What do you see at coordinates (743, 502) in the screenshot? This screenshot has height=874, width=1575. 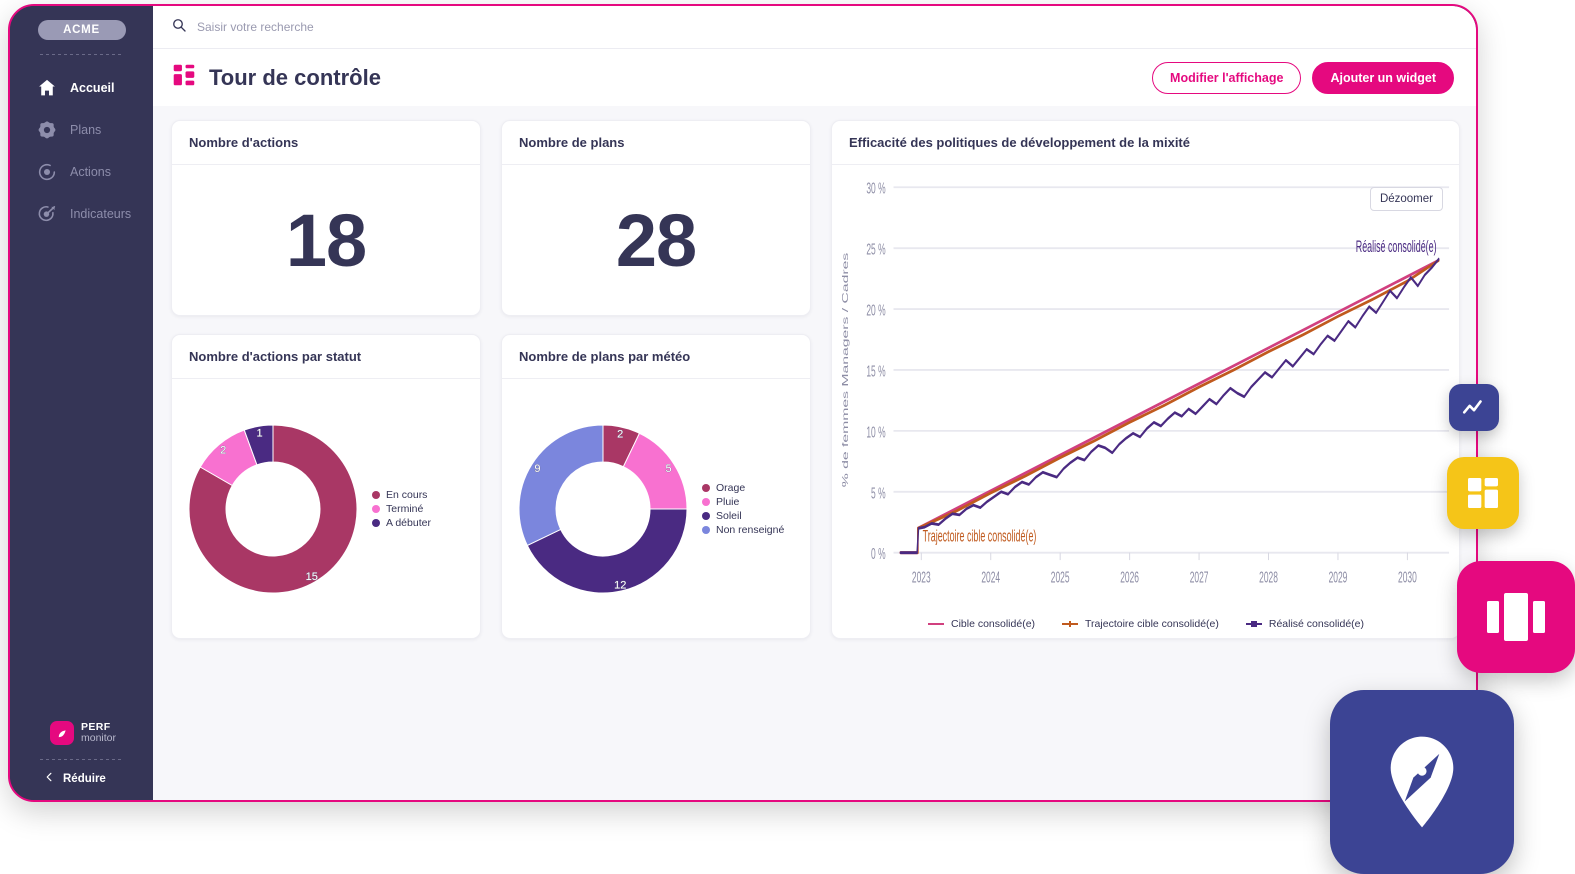 I see `donut-legend-item: Pluie` at bounding box center [743, 502].